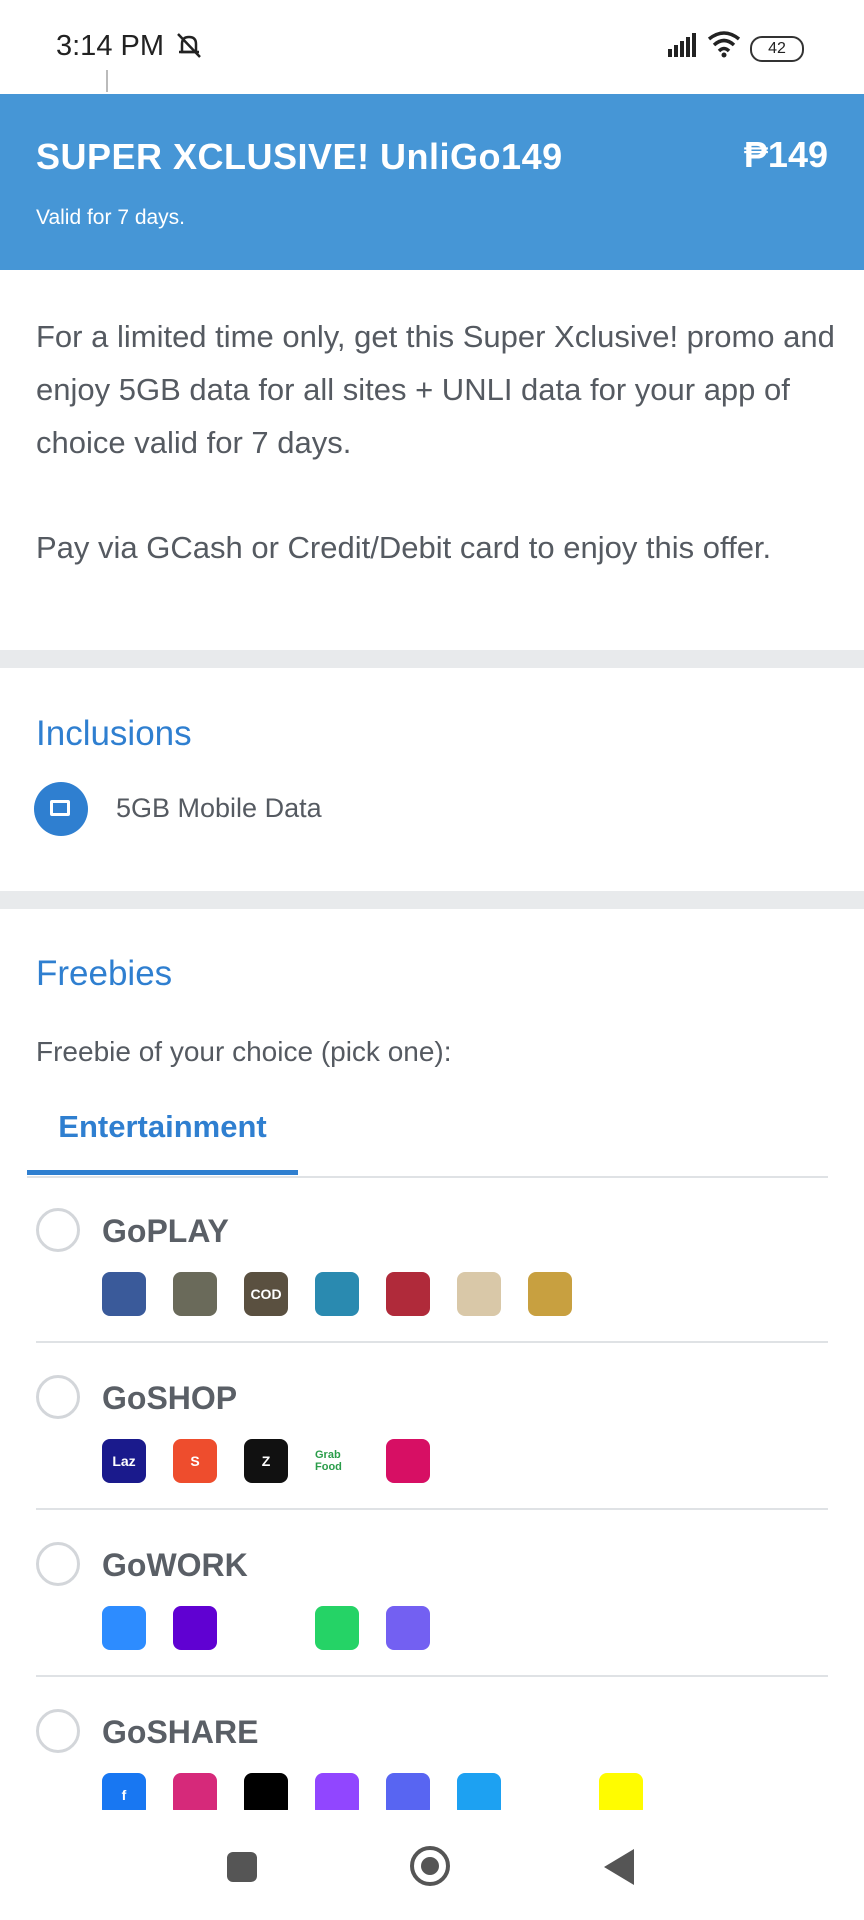  What do you see at coordinates (189, 45) in the screenshot?
I see `muted-bell-icon` at bounding box center [189, 45].